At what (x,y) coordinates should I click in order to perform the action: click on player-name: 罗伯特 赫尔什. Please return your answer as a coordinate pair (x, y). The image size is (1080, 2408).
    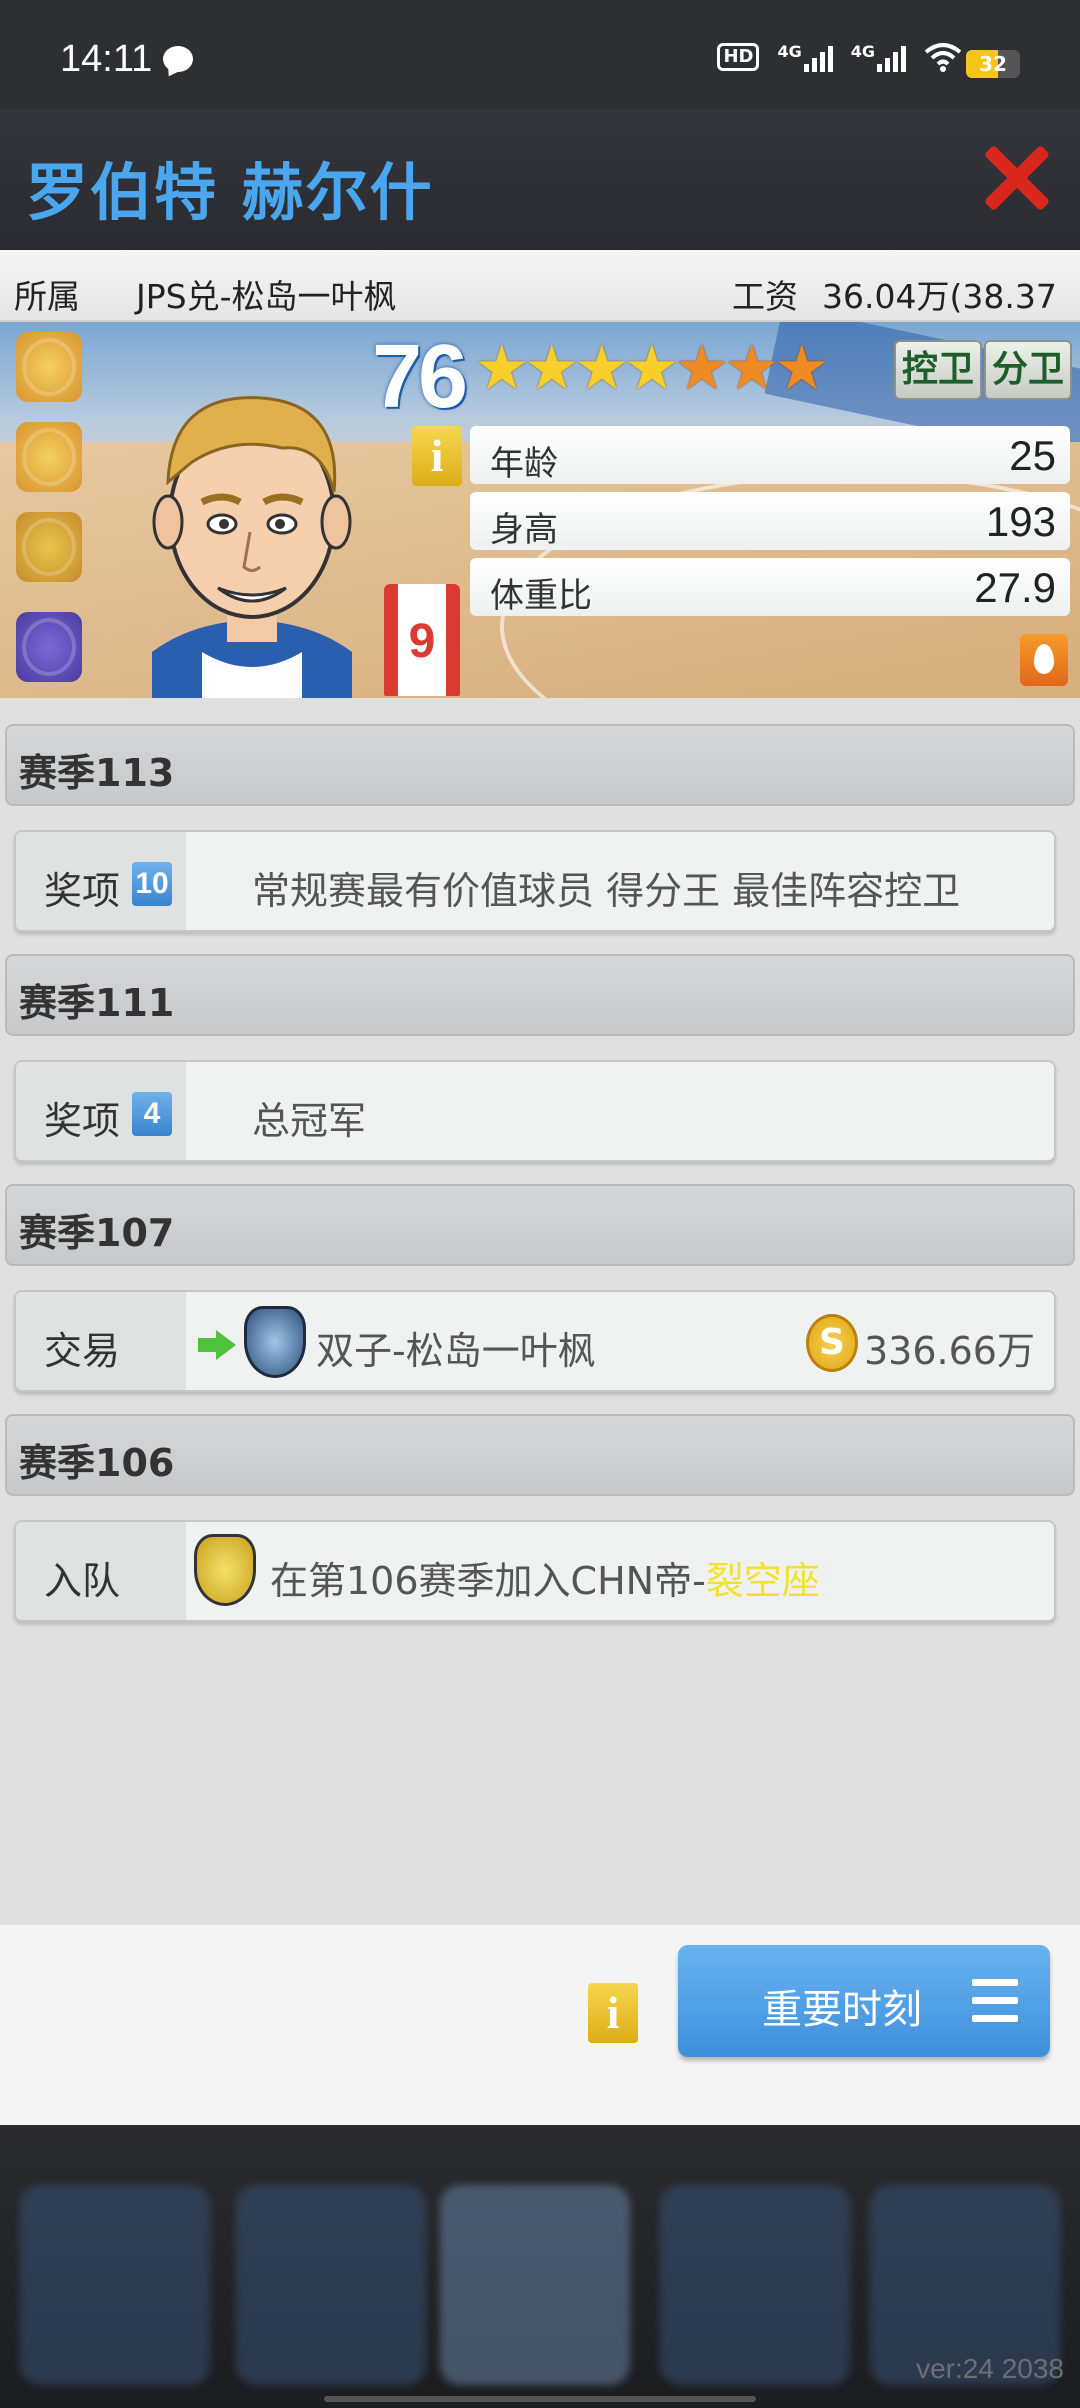
    Looking at the image, I should click on (230, 192).